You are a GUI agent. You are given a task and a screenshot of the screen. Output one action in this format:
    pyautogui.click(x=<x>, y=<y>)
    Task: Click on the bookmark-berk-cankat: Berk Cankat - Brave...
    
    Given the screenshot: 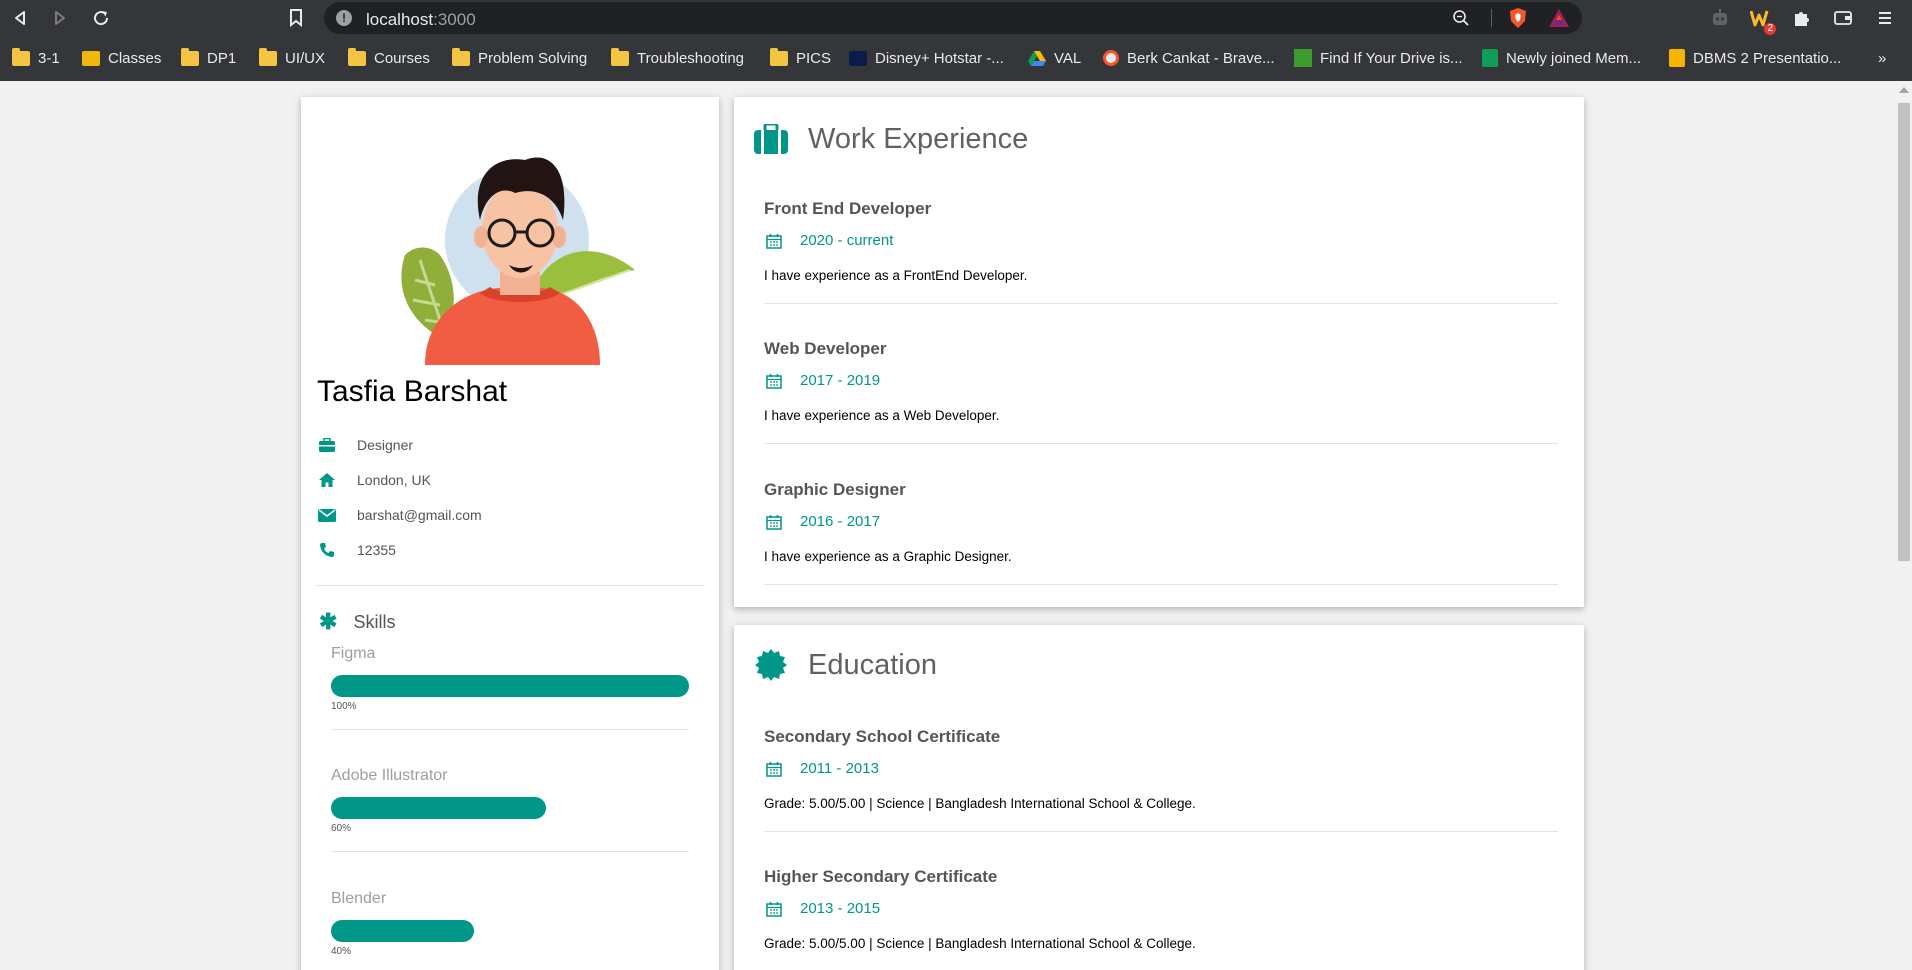 What is the action you would take?
    pyautogui.click(x=1189, y=58)
    